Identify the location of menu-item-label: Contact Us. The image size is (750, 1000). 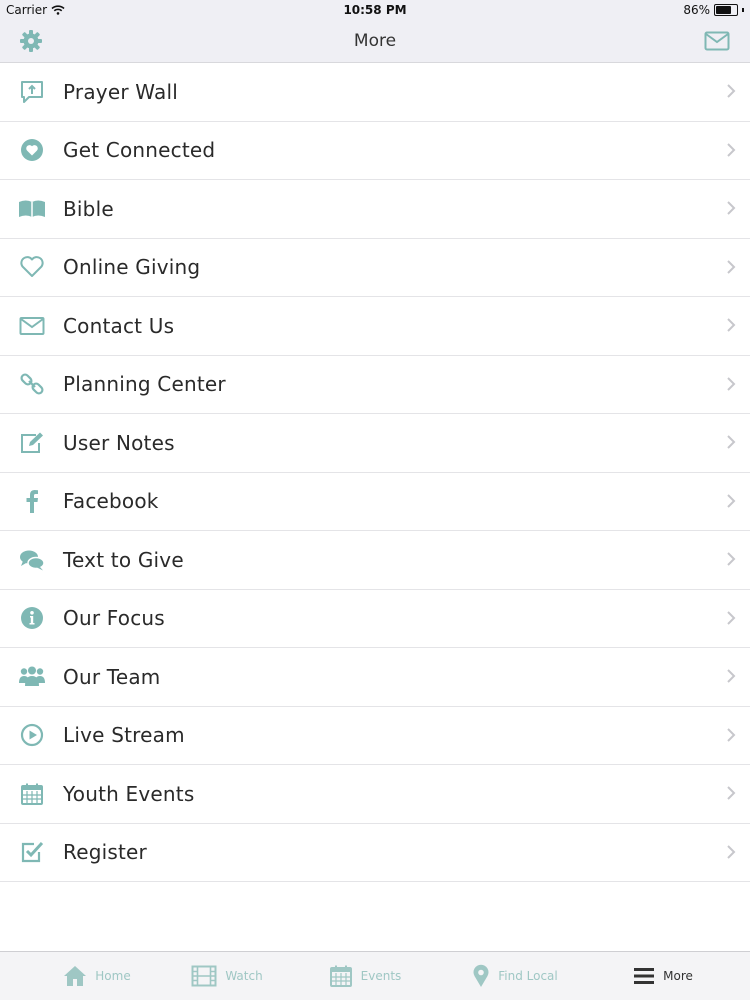
(119, 325).